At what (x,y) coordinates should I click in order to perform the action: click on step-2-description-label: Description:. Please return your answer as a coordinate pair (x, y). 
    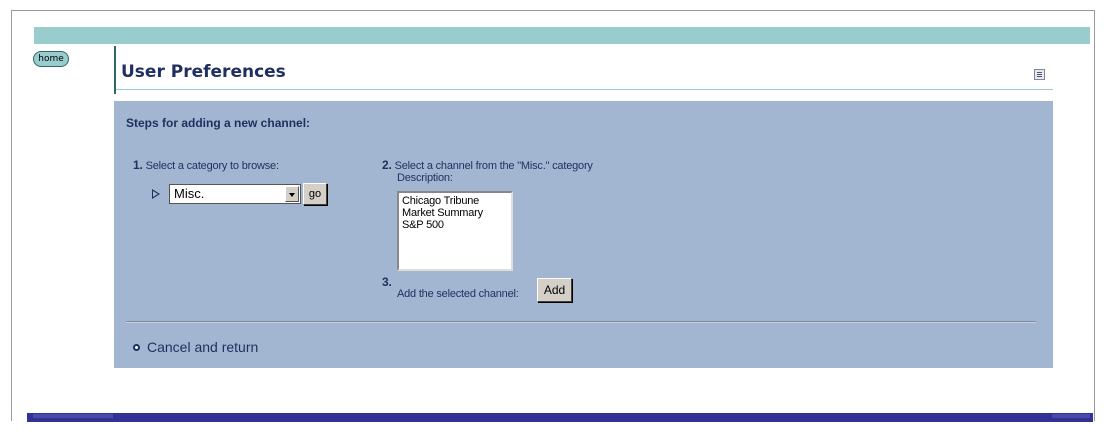
    Looking at the image, I should click on (425, 178).